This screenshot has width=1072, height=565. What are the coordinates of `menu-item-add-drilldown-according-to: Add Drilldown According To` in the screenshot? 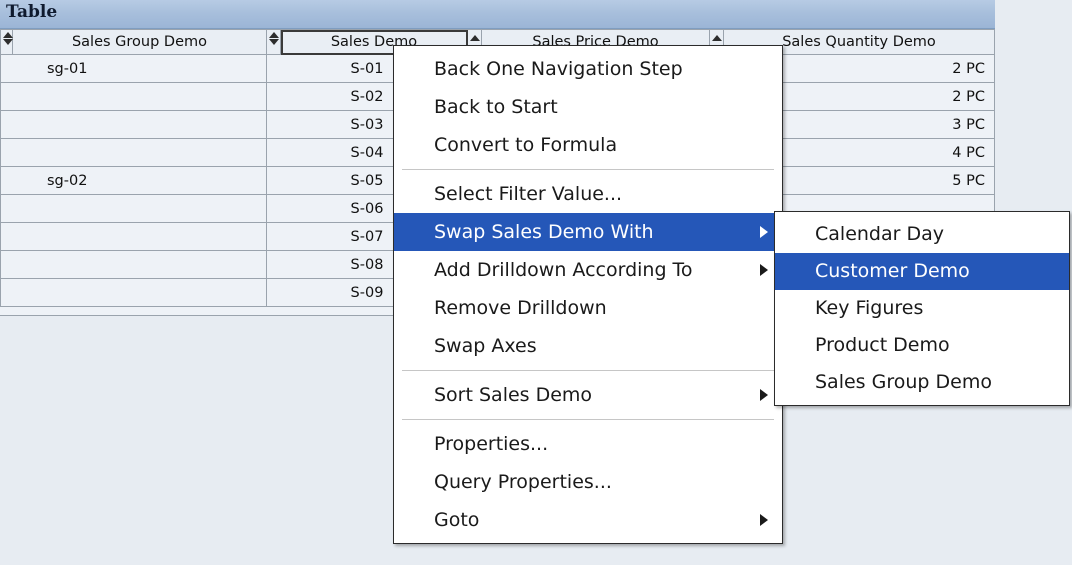 It's located at (588, 270).